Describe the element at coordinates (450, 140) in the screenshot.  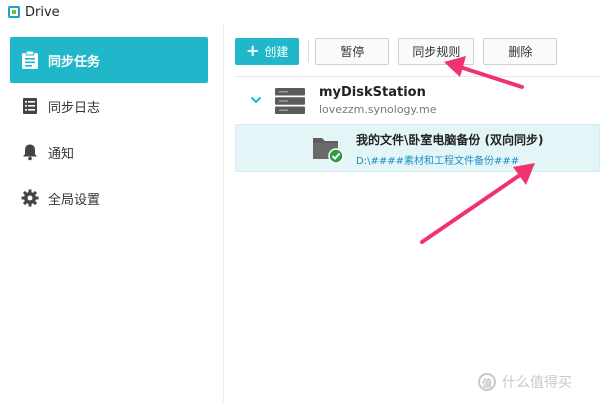
I see `sync-task-name: 我的文件\卧室电脑备份 (双向同步)` at that location.